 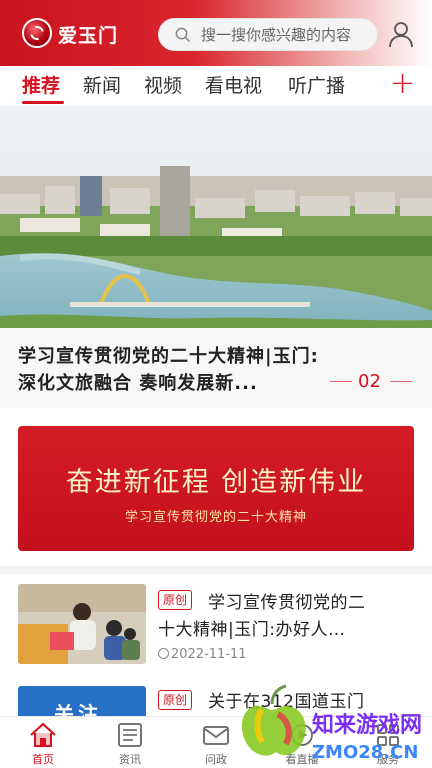 What do you see at coordinates (216, 368) in the screenshot?
I see `banner-caption: 学习宣传贯彻党的二十大精神|玉门: 深化文旅融合 奏响发展新... 02` at bounding box center [216, 368].